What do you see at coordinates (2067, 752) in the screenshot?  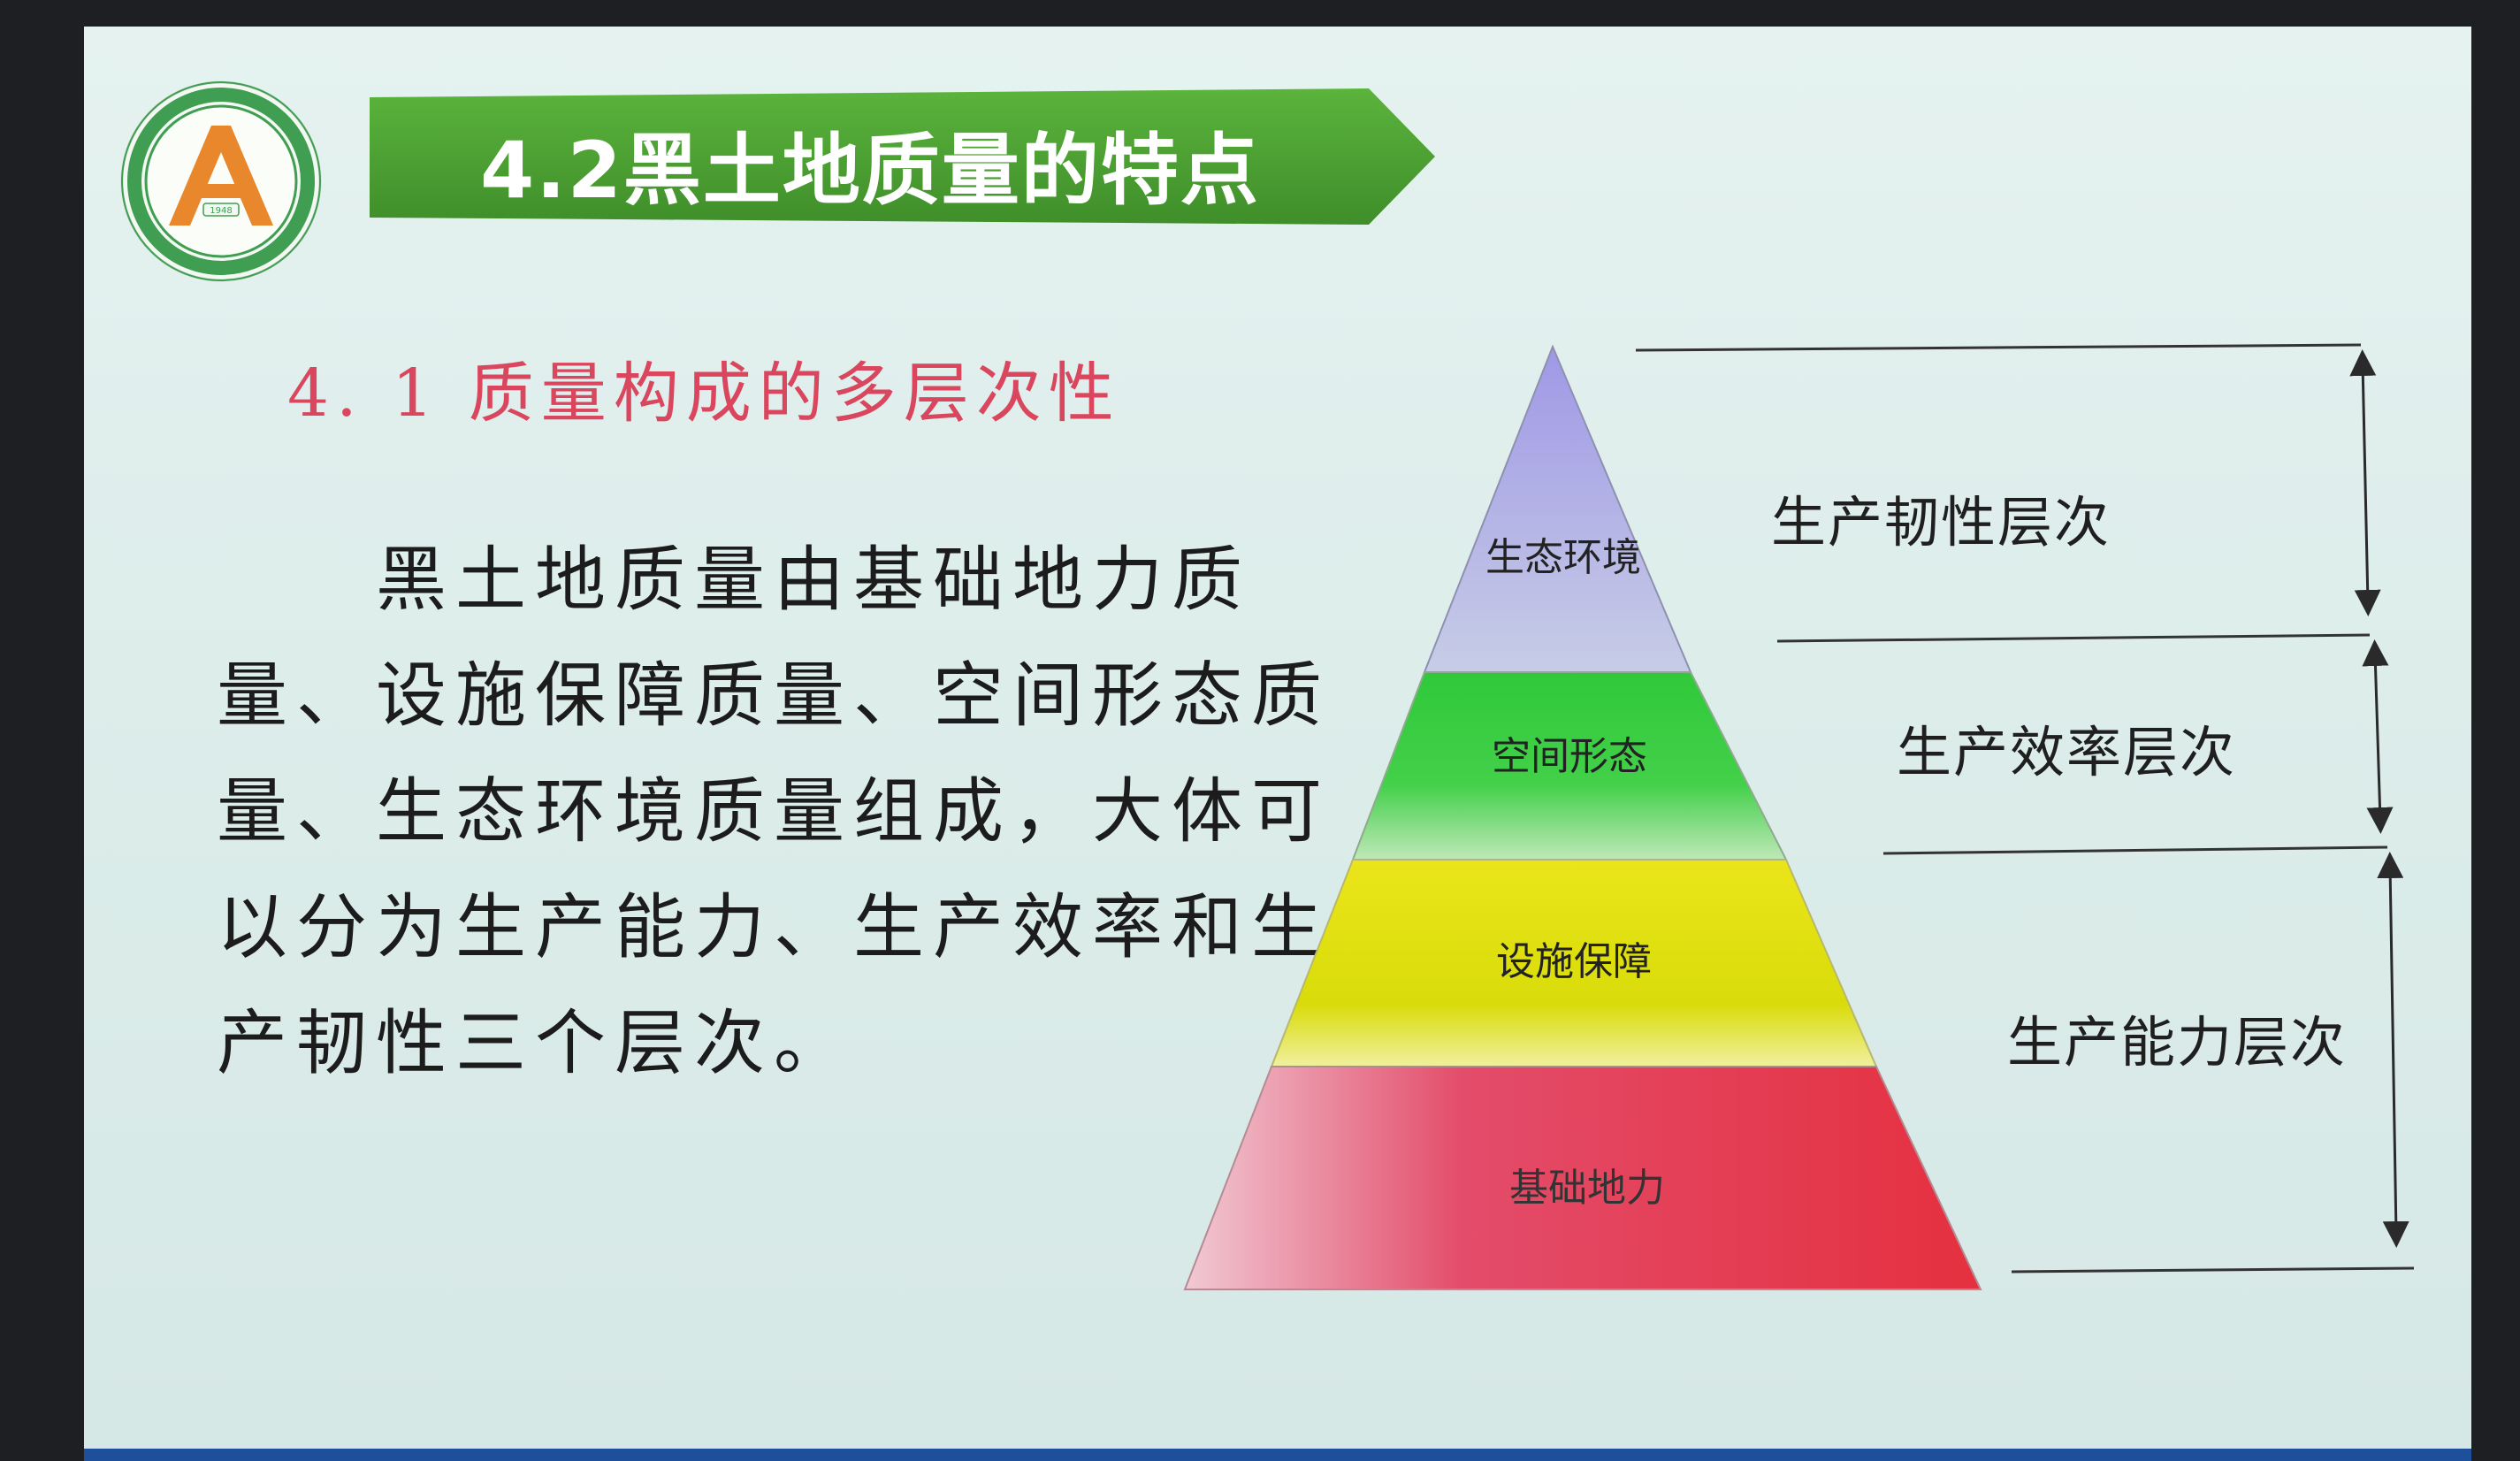 I see `level-label-efficiency: 生产效率层次` at bounding box center [2067, 752].